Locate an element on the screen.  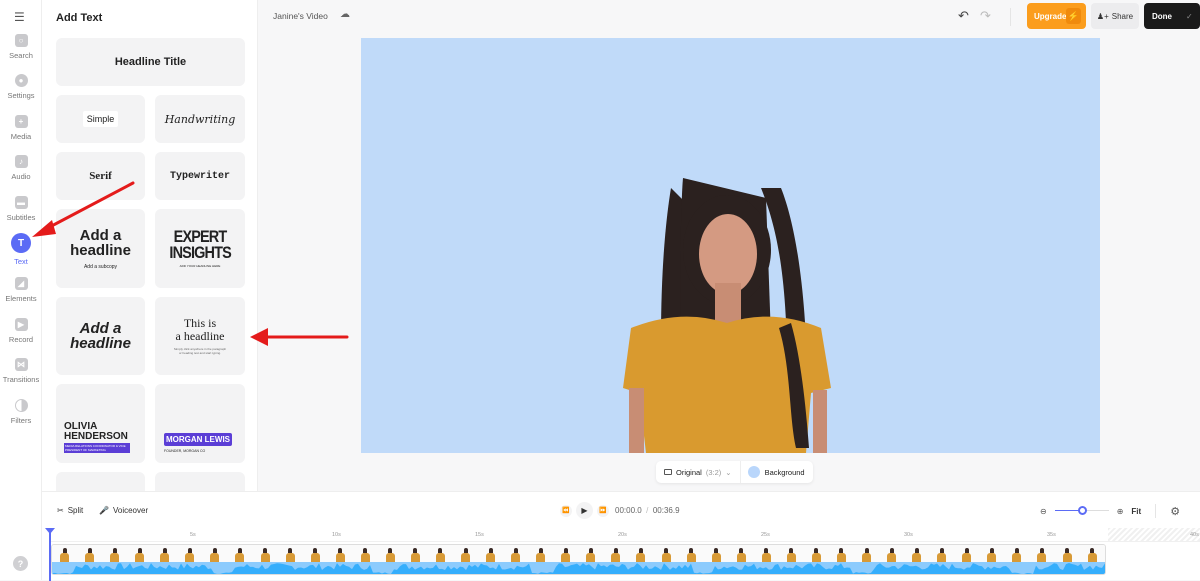
checkmark-icon: ✓ is located at coordinates (1189, 16).